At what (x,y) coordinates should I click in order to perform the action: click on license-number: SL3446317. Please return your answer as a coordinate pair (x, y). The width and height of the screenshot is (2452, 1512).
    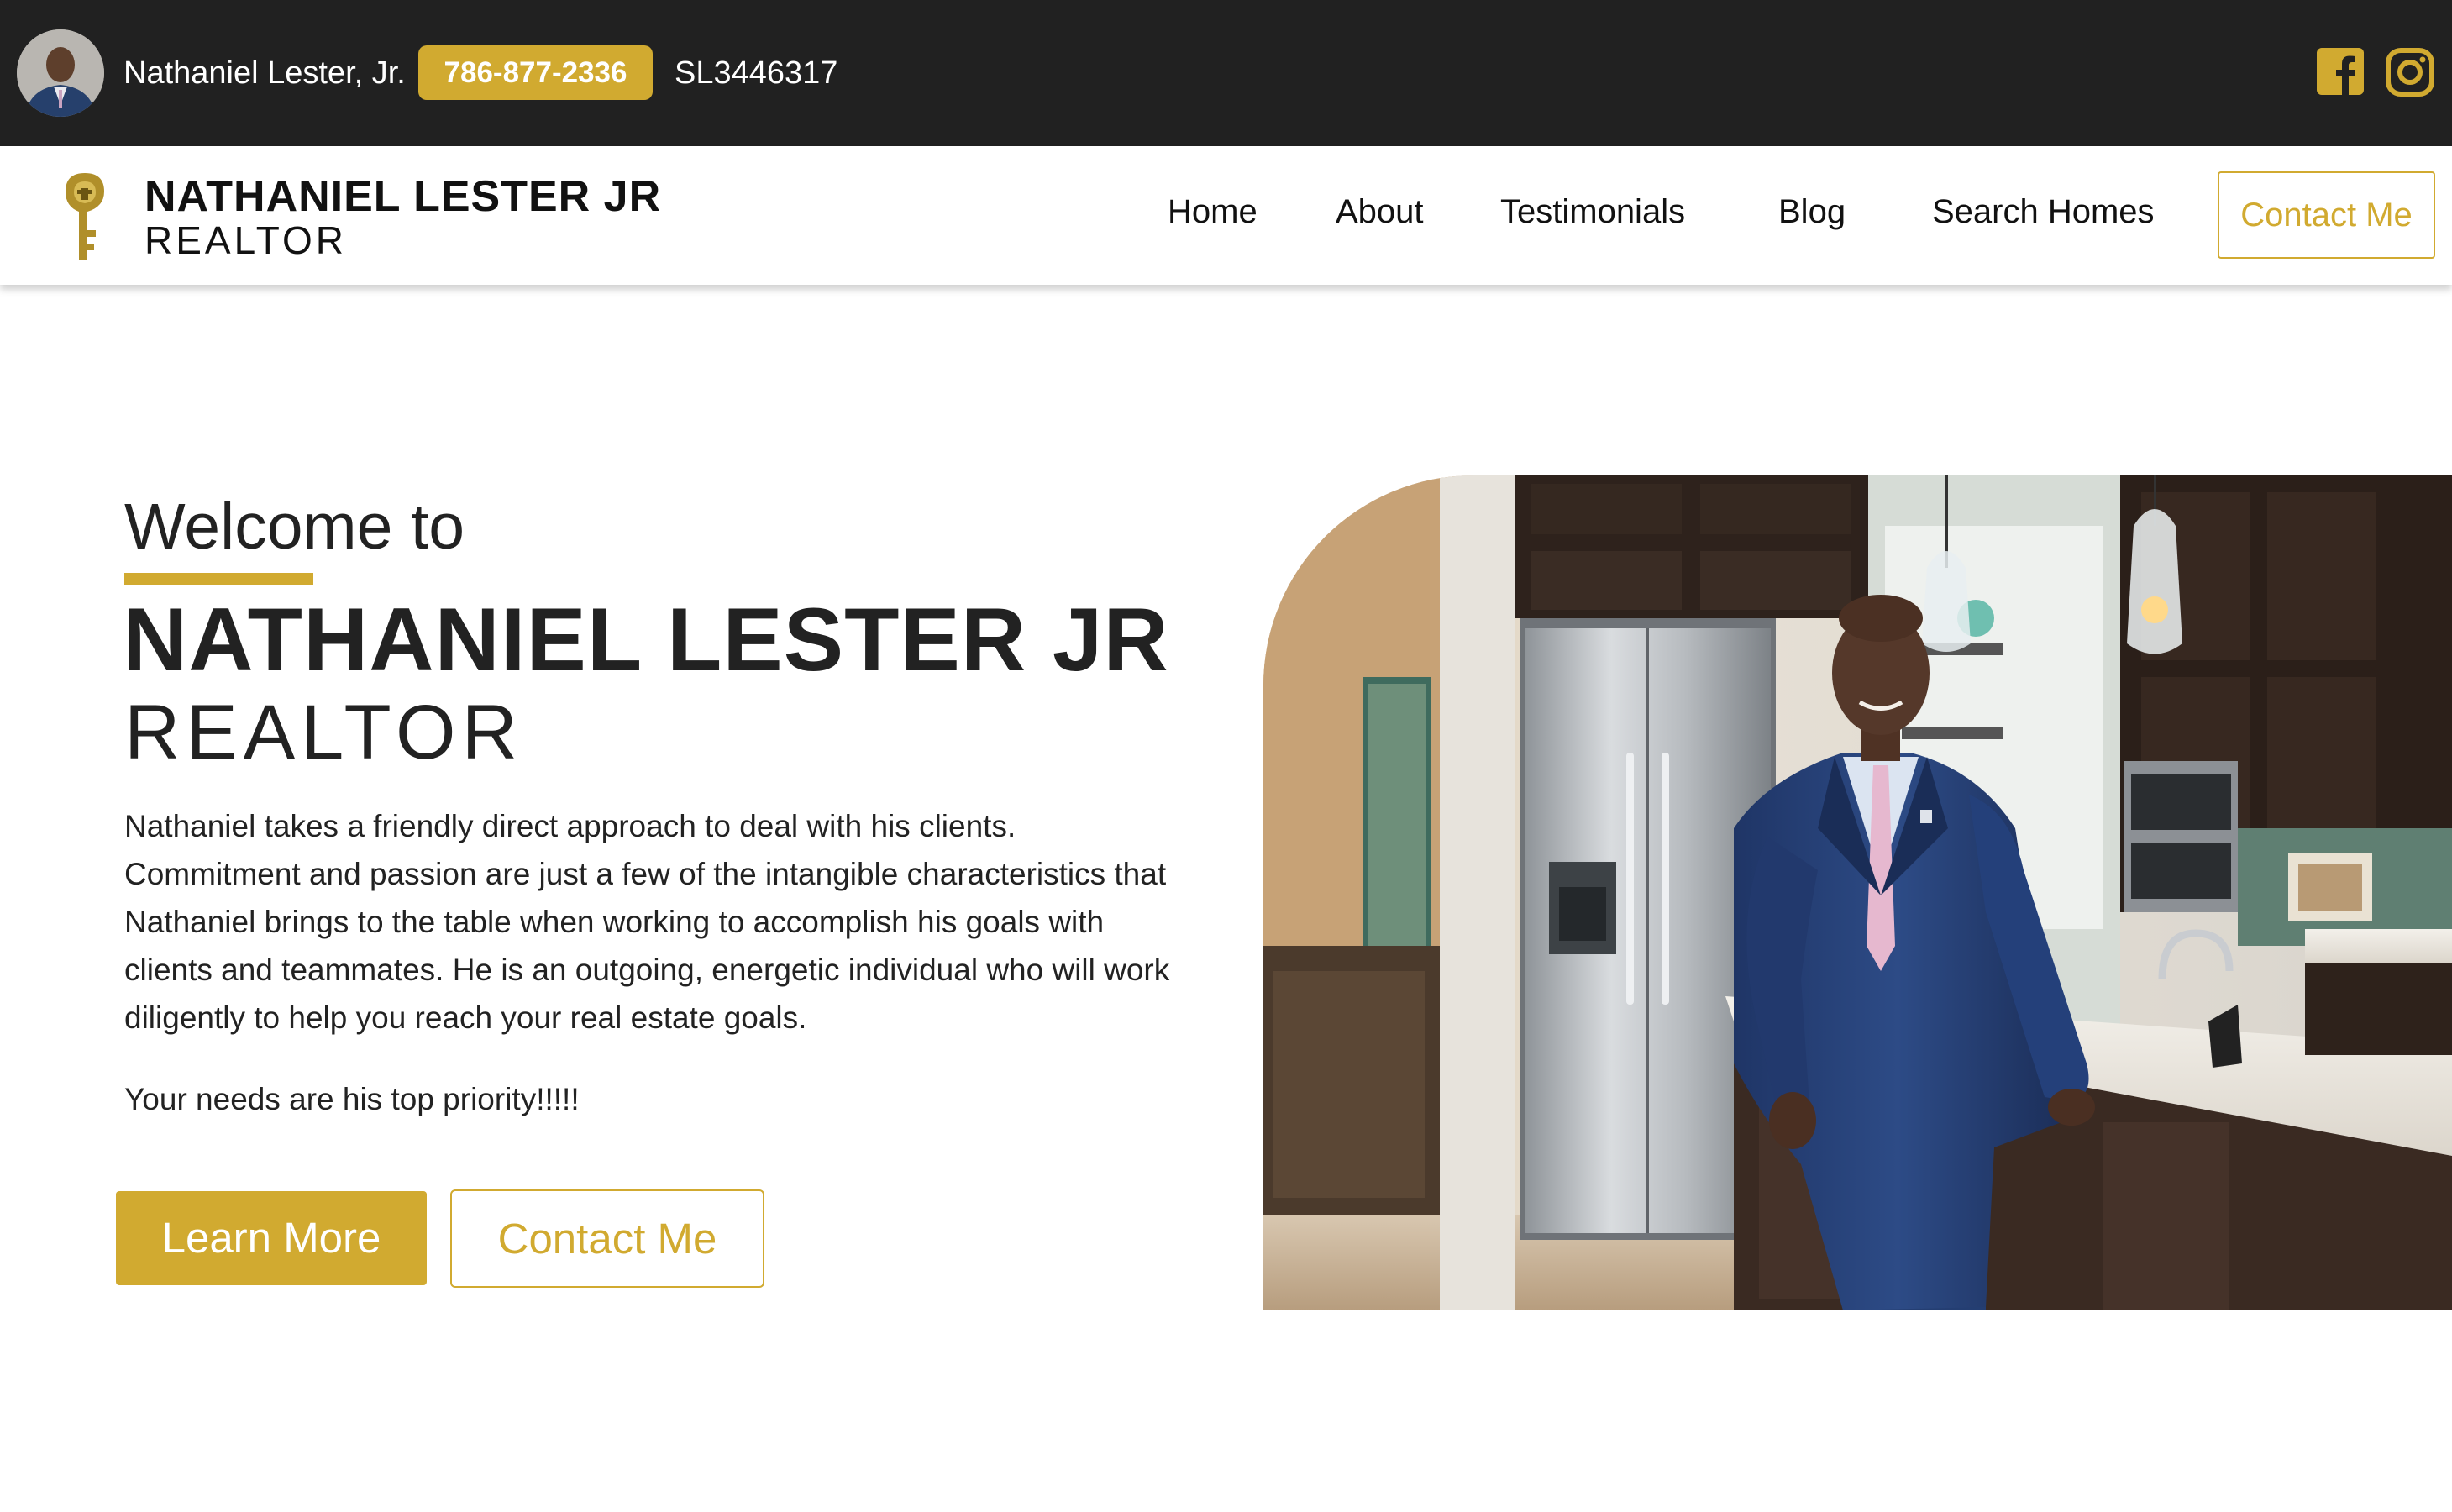
    Looking at the image, I should click on (756, 73).